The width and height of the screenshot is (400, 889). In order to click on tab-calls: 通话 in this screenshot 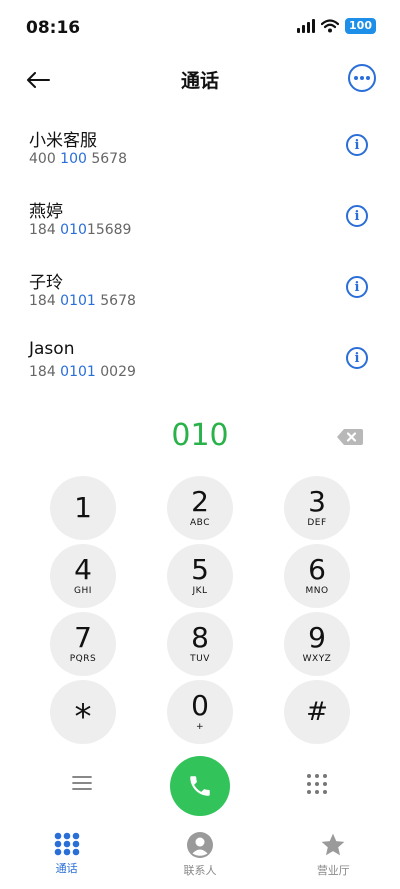, I will do `click(66, 856)`.